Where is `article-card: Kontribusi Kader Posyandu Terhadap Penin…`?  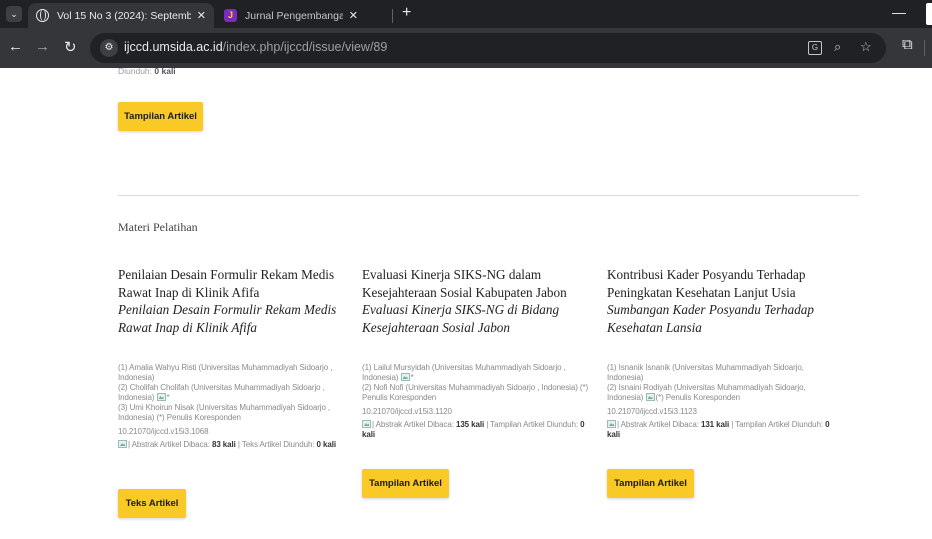
article-card: Kontribusi Kader Posyandu Terhadap Penin… is located at coordinates (723, 382).